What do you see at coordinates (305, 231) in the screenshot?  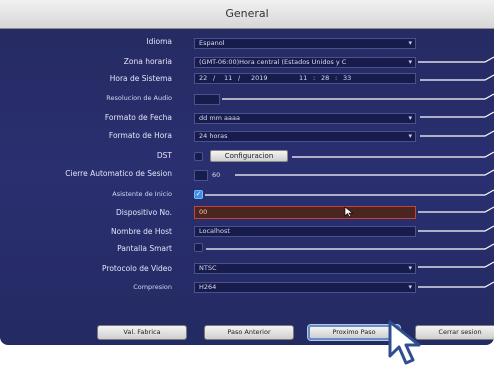 I see `hostname-field: Localhost` at bounding box center [305, 231].